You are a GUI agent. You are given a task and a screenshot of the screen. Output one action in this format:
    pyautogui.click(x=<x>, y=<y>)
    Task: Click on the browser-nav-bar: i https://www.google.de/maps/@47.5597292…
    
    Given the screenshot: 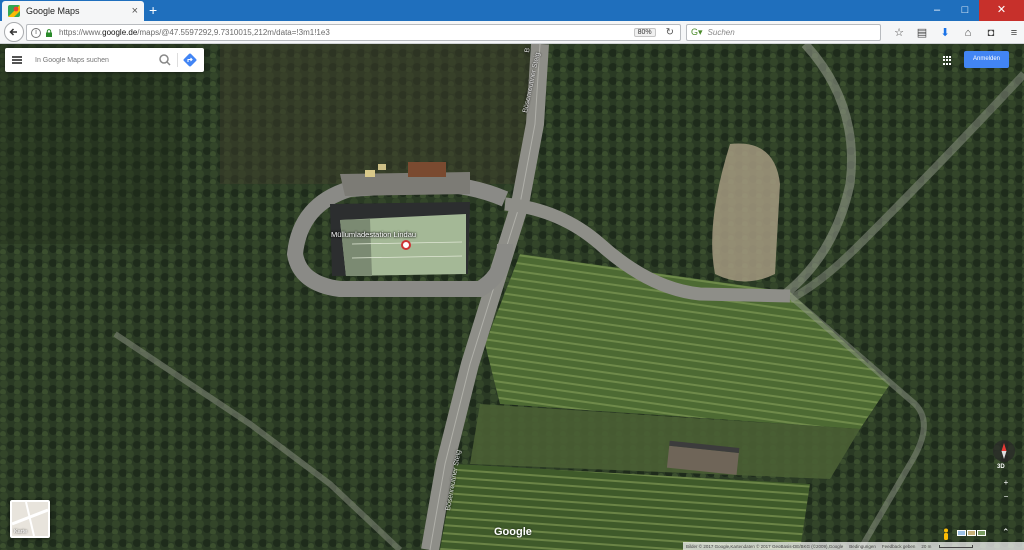 What is the action you would take?
    pyautogui.click(x=512, y=32)
    